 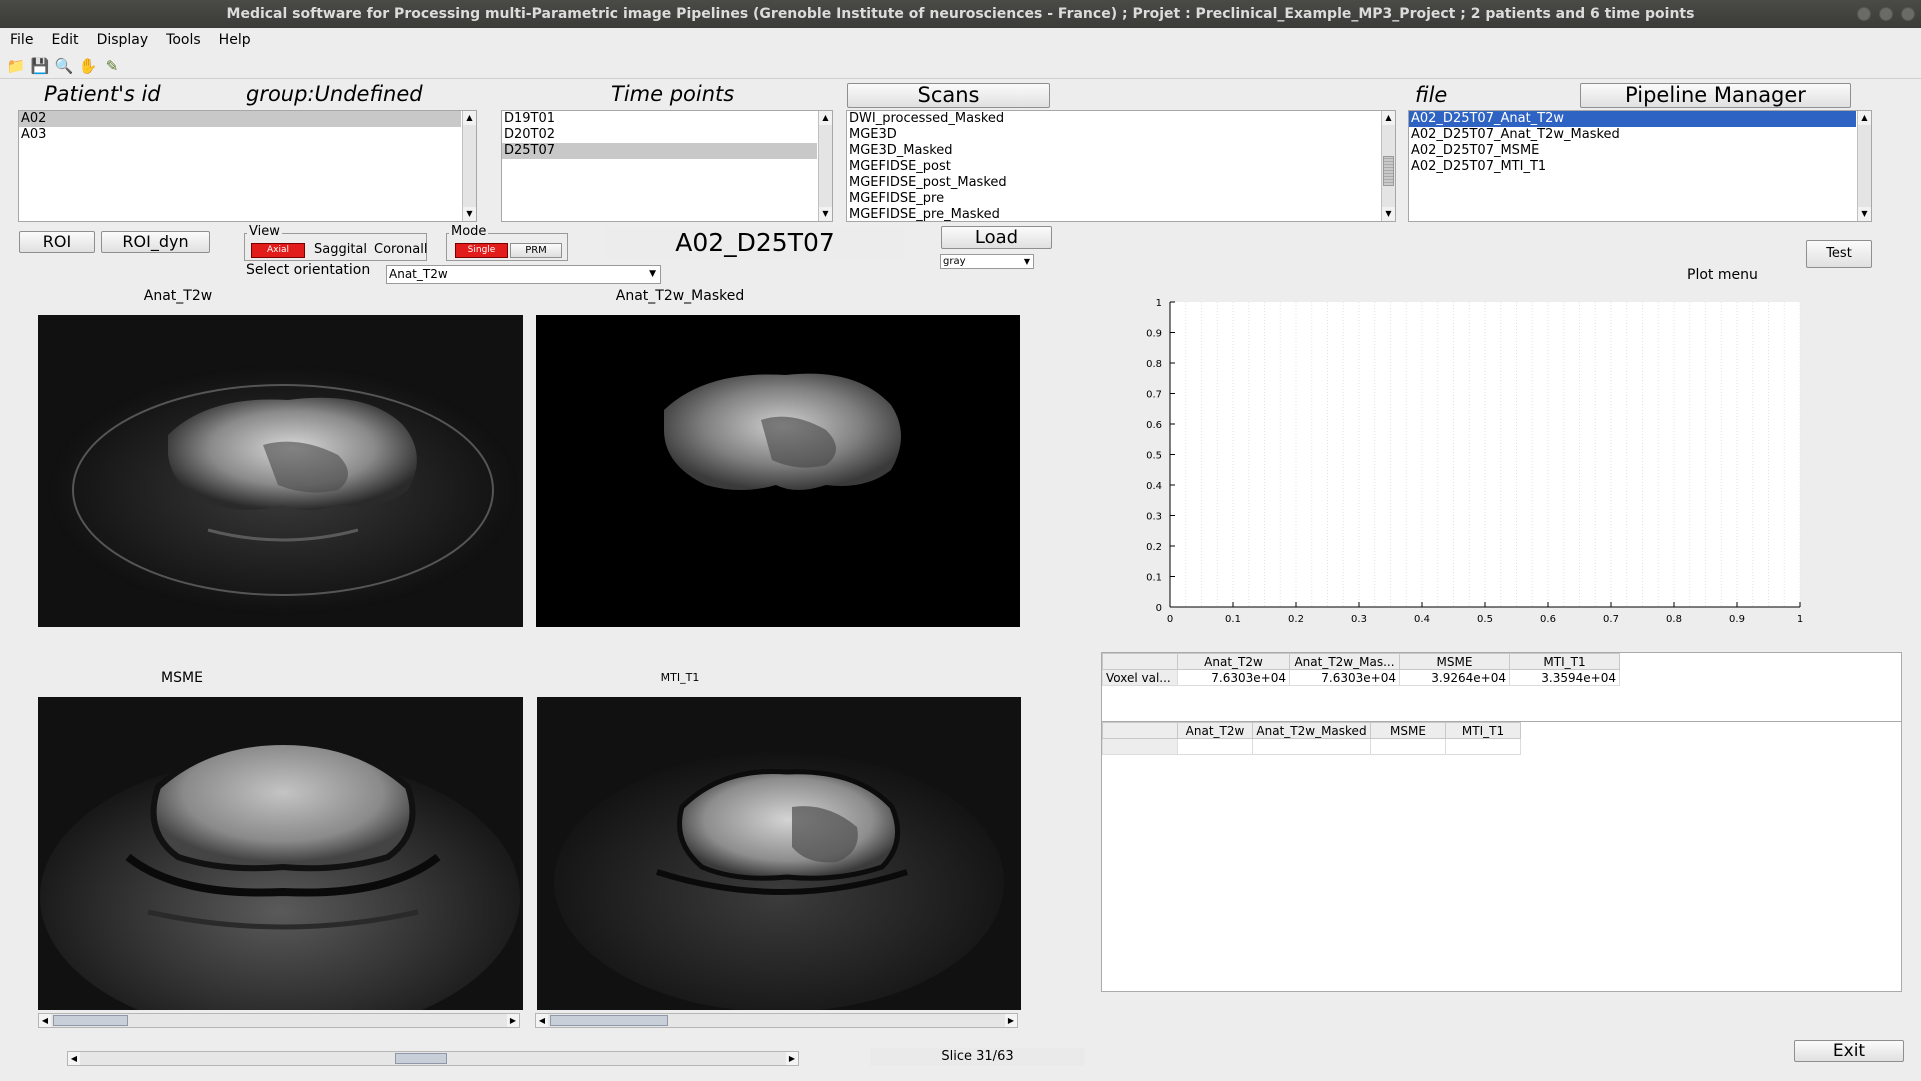 What do you see at coordinates (667, 166) in the screenshot?
I see `time-points-list: D19T01 D20T02 D25T07 ▲ ▼` at bounding box center [667, 166].